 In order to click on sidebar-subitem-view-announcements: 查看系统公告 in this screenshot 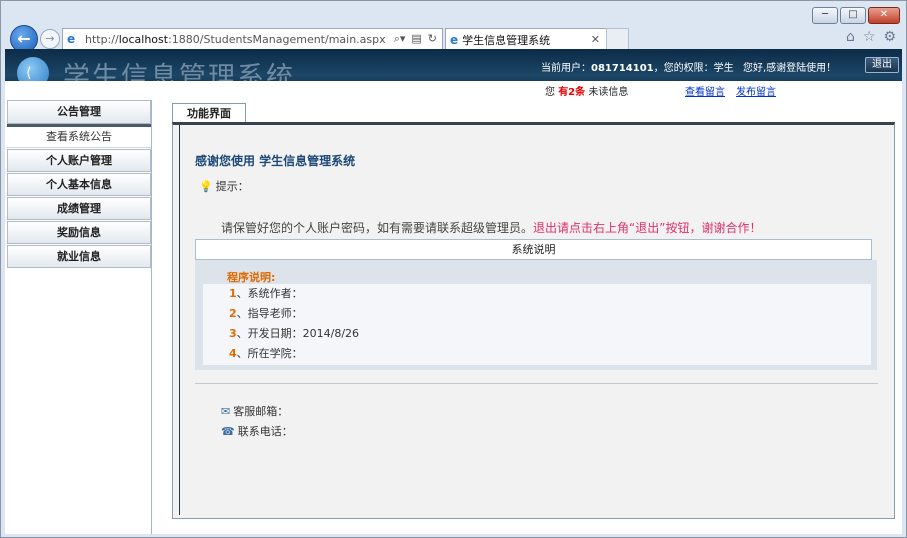, I will do `click(79, 137)`.